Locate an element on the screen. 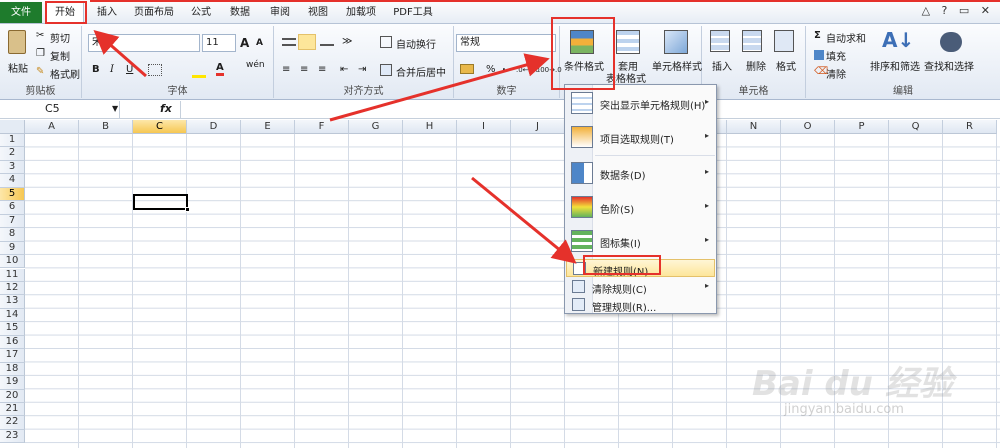 This screenshot has height=448, width=1000. arrow-to-conditional-formatting is located at coordinates (439, 87).